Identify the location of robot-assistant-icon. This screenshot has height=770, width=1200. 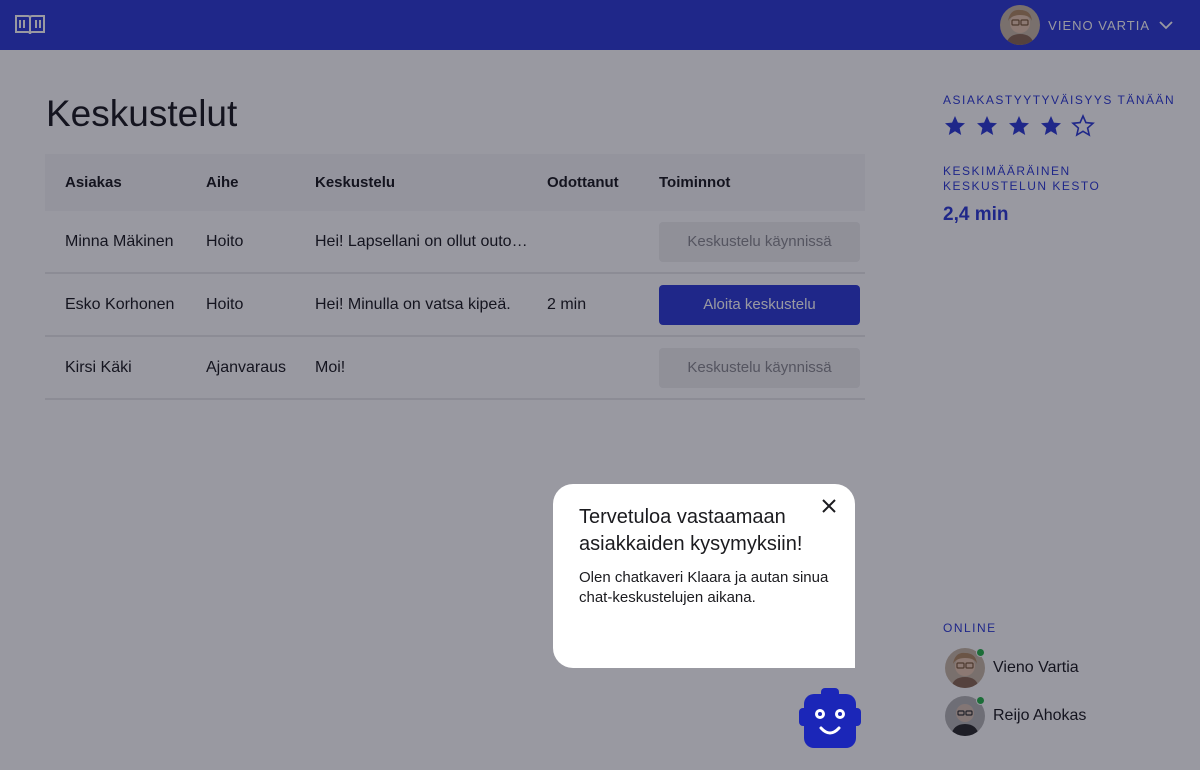
(830, 719).